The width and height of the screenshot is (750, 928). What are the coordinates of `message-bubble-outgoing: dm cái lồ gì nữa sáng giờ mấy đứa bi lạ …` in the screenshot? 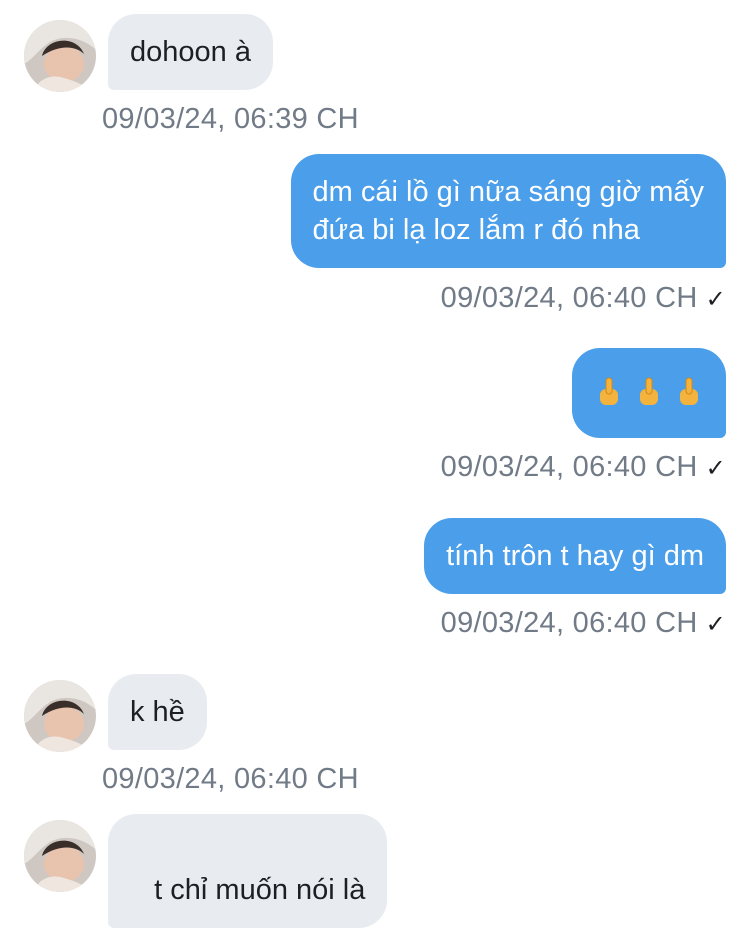 It's located at (508, 211).